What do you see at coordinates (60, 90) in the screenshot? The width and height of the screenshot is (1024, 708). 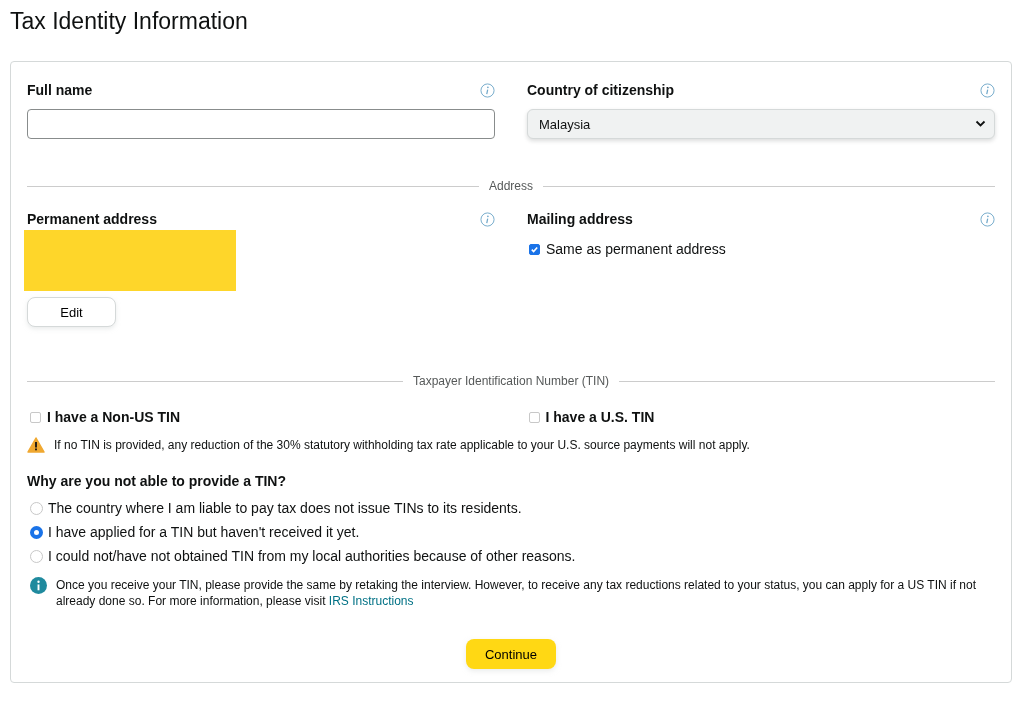 I see `field-label: Full name` at bounding box center [60, 90].